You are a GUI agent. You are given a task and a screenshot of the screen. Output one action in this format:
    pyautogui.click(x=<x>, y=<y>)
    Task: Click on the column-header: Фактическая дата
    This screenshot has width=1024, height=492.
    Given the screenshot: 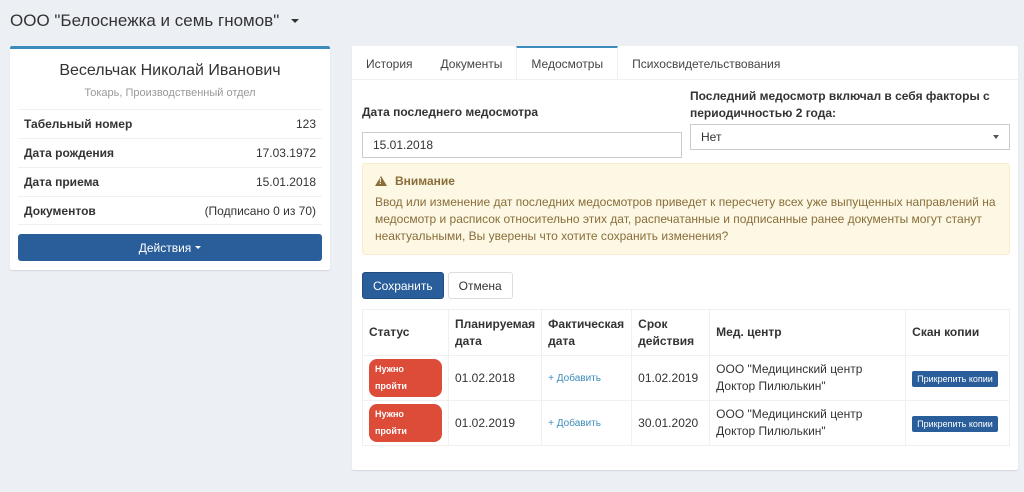 What is the action you would take?
    pyautogui.click(x=587, y=332)
    